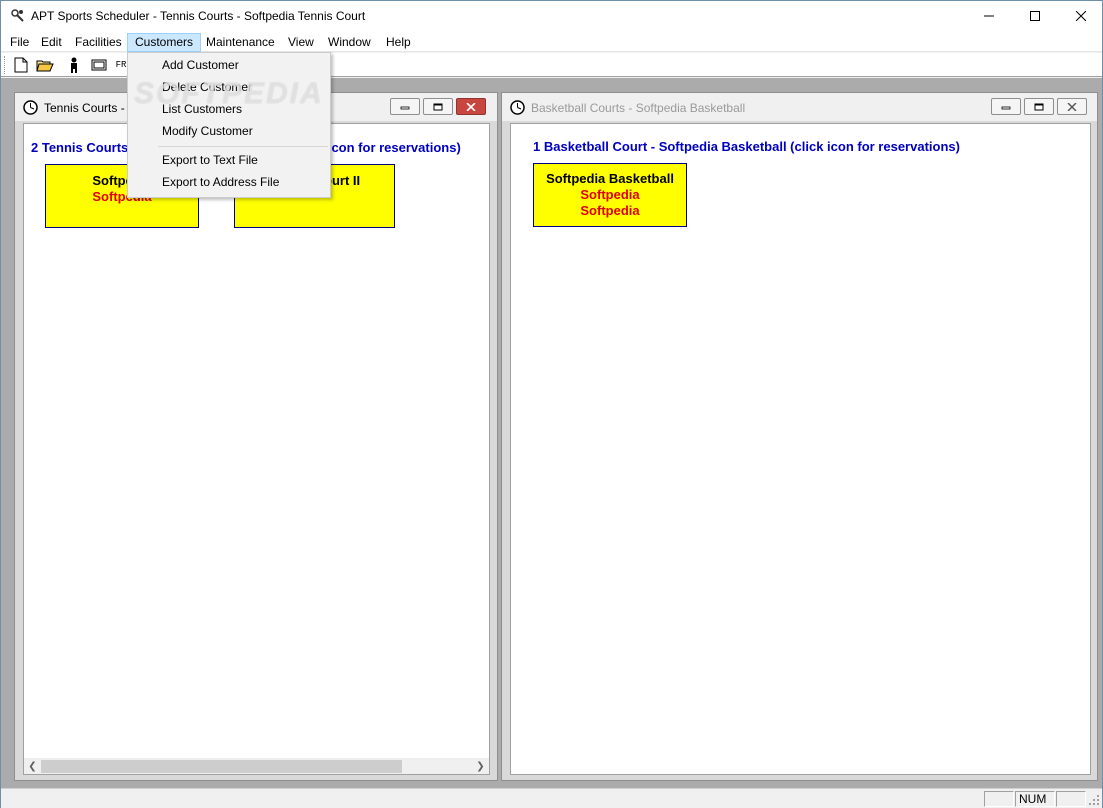  Describe the element at coordinates (240, 42) in the screenshot. I see `menu-maintenance: Maintenance` at that location.